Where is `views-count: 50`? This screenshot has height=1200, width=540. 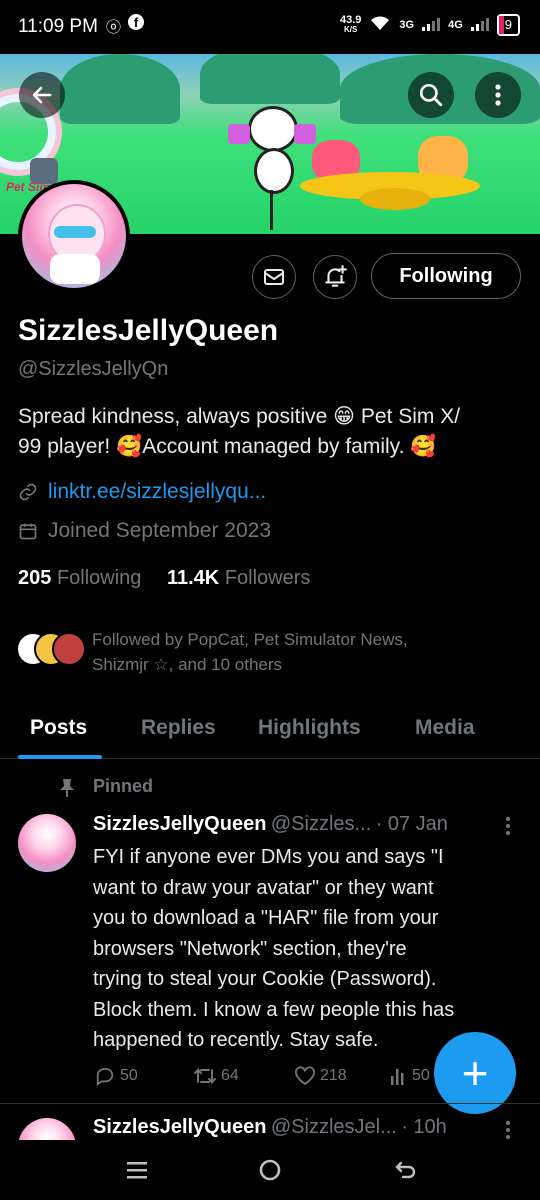
views-count: 50 is located at coordinates (421, 1075).